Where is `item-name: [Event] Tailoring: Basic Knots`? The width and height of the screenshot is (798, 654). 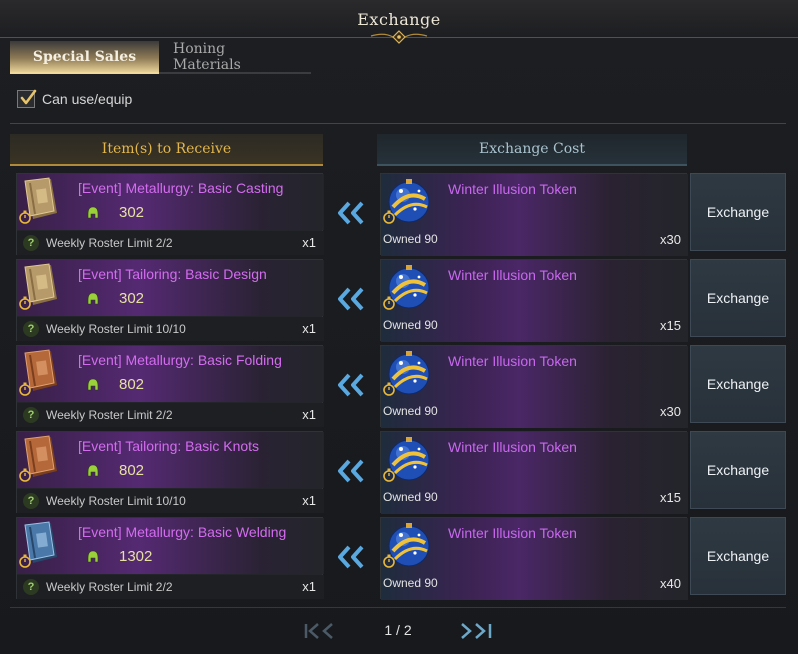 item-name: [Event] Tailoring: Basic Knots is located at coordinates (169, 446).